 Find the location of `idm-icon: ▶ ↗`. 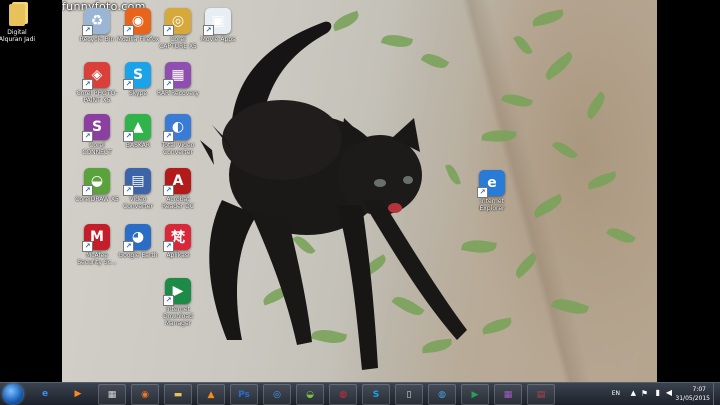

idm-icon: ▶ ↗ is located at coordinates (177, 292).